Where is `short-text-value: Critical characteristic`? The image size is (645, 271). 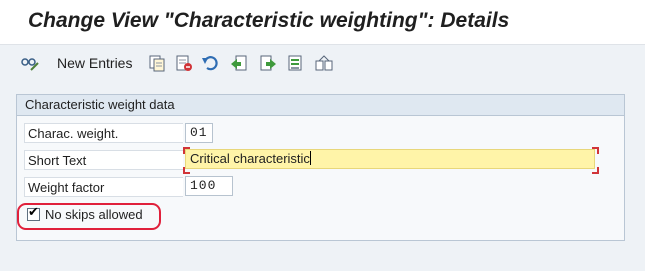 short-text-value: Critical characteristic is located at coordinates (250, 158).